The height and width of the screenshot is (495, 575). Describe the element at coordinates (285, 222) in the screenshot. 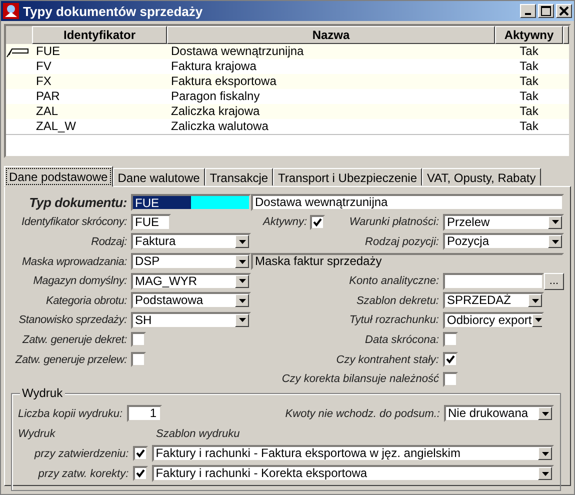

I see `field-label: Aktywny:` at that location.